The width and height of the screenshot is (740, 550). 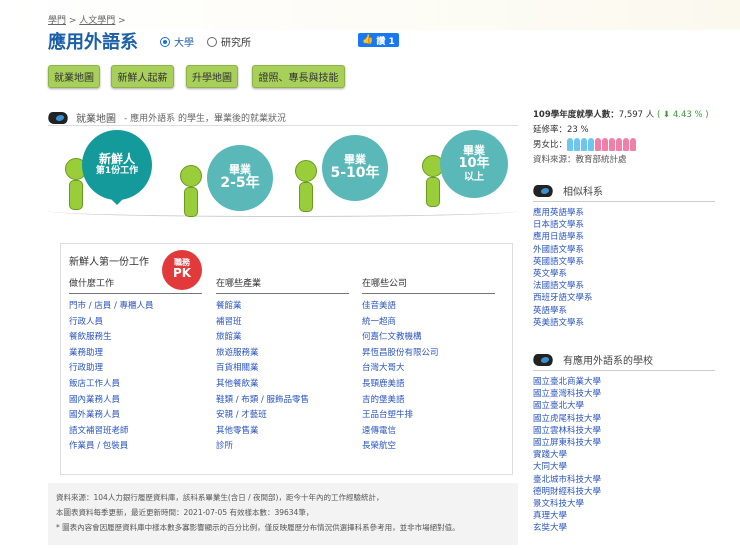 I want to click on stage-label: 2-5年, so click(x=240, y=183).